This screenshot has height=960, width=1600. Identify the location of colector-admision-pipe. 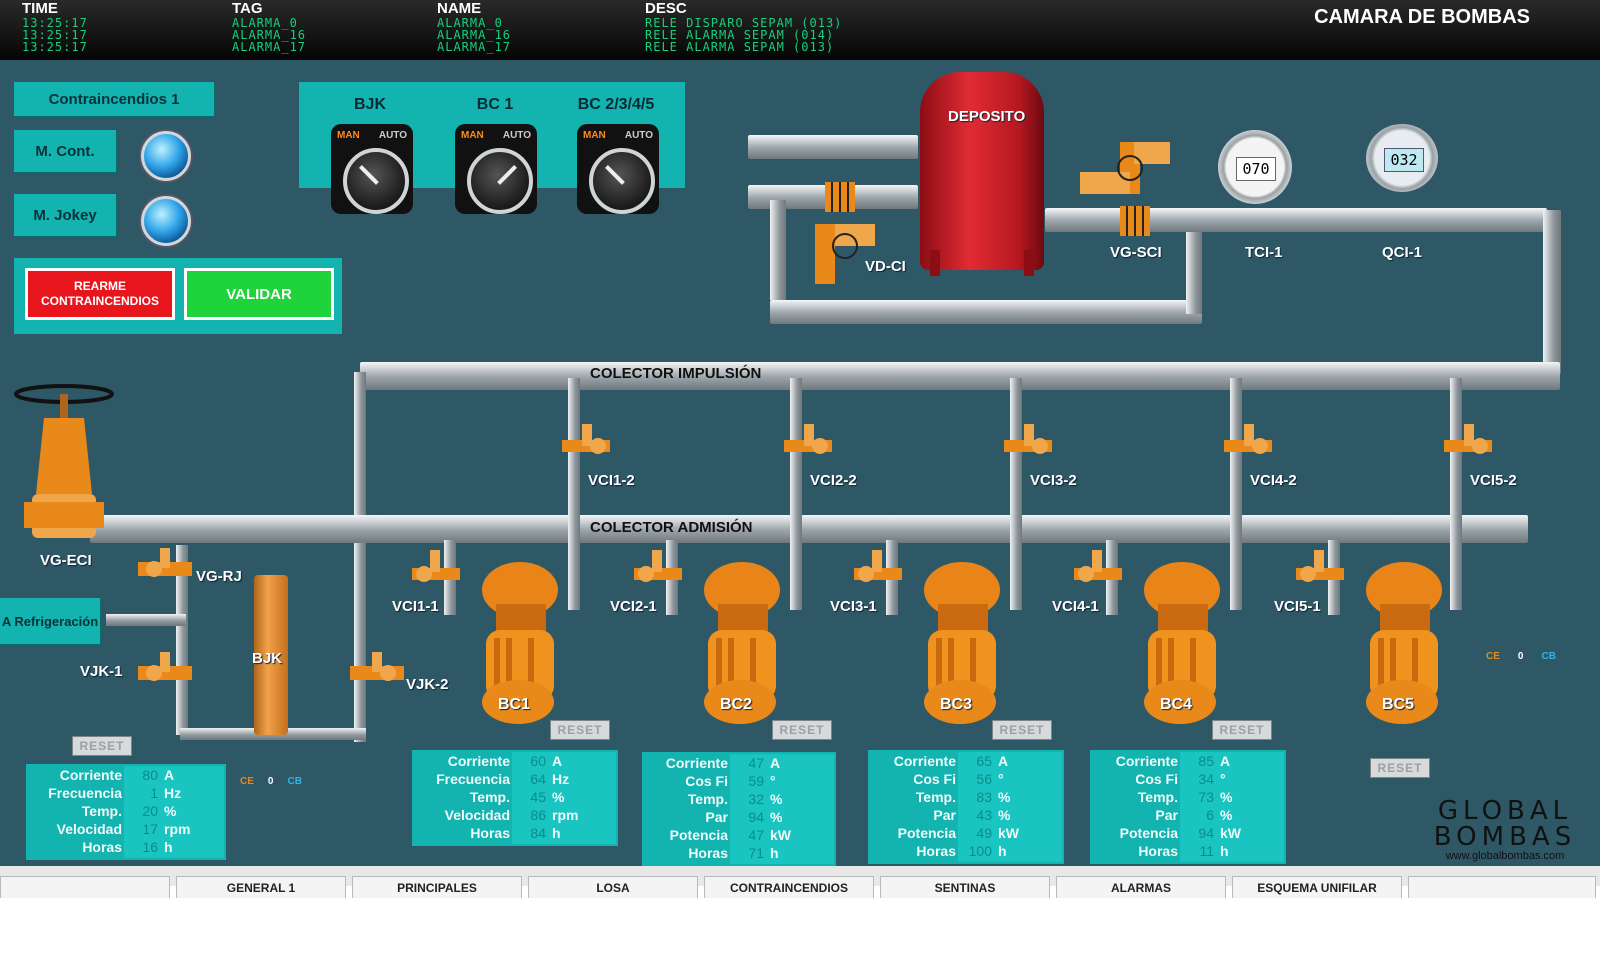
(809, 529).